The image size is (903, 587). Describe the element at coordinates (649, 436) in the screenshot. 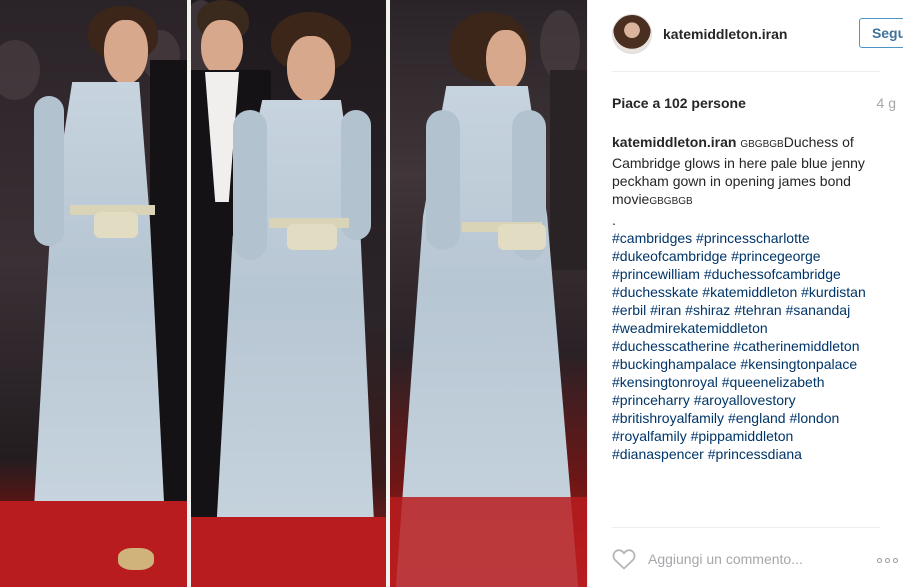

I see `hashtag-link: #royalfamily` at that location.